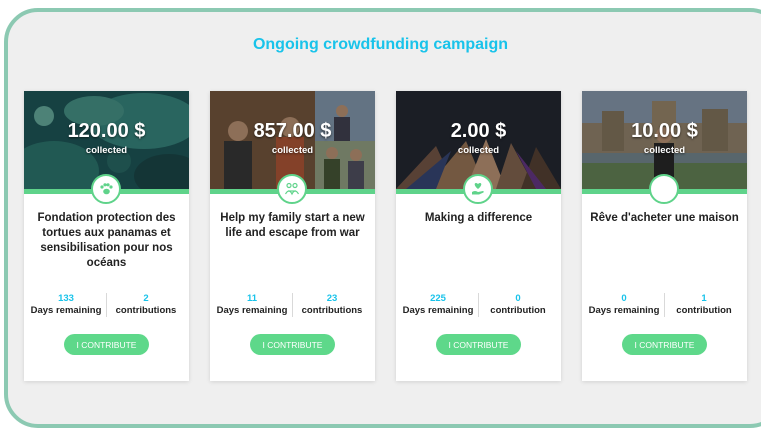 Image resolution: width=761 pixels, height=428 pixels. I want to click on campaign-title: Rêve d'acheter une maison, so click(664, 218).